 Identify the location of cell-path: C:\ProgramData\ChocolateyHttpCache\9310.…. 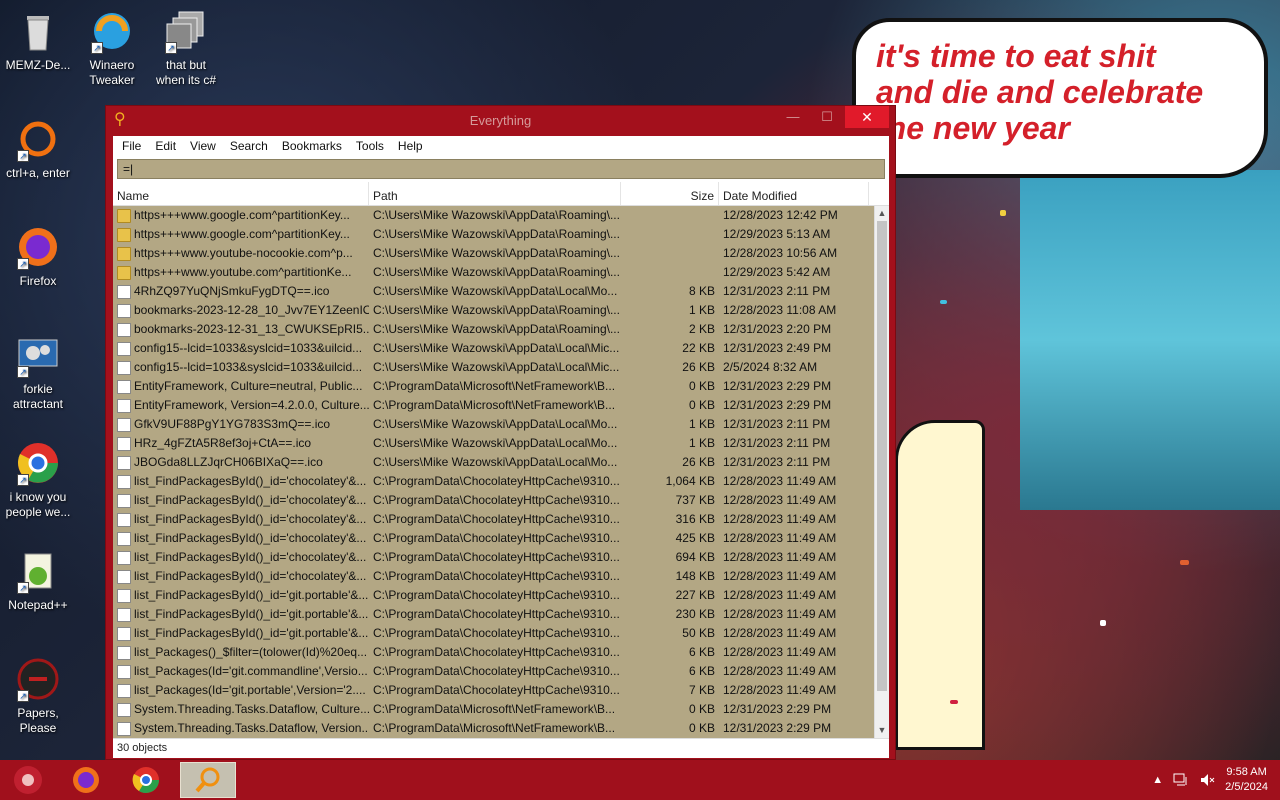
(496, 595).